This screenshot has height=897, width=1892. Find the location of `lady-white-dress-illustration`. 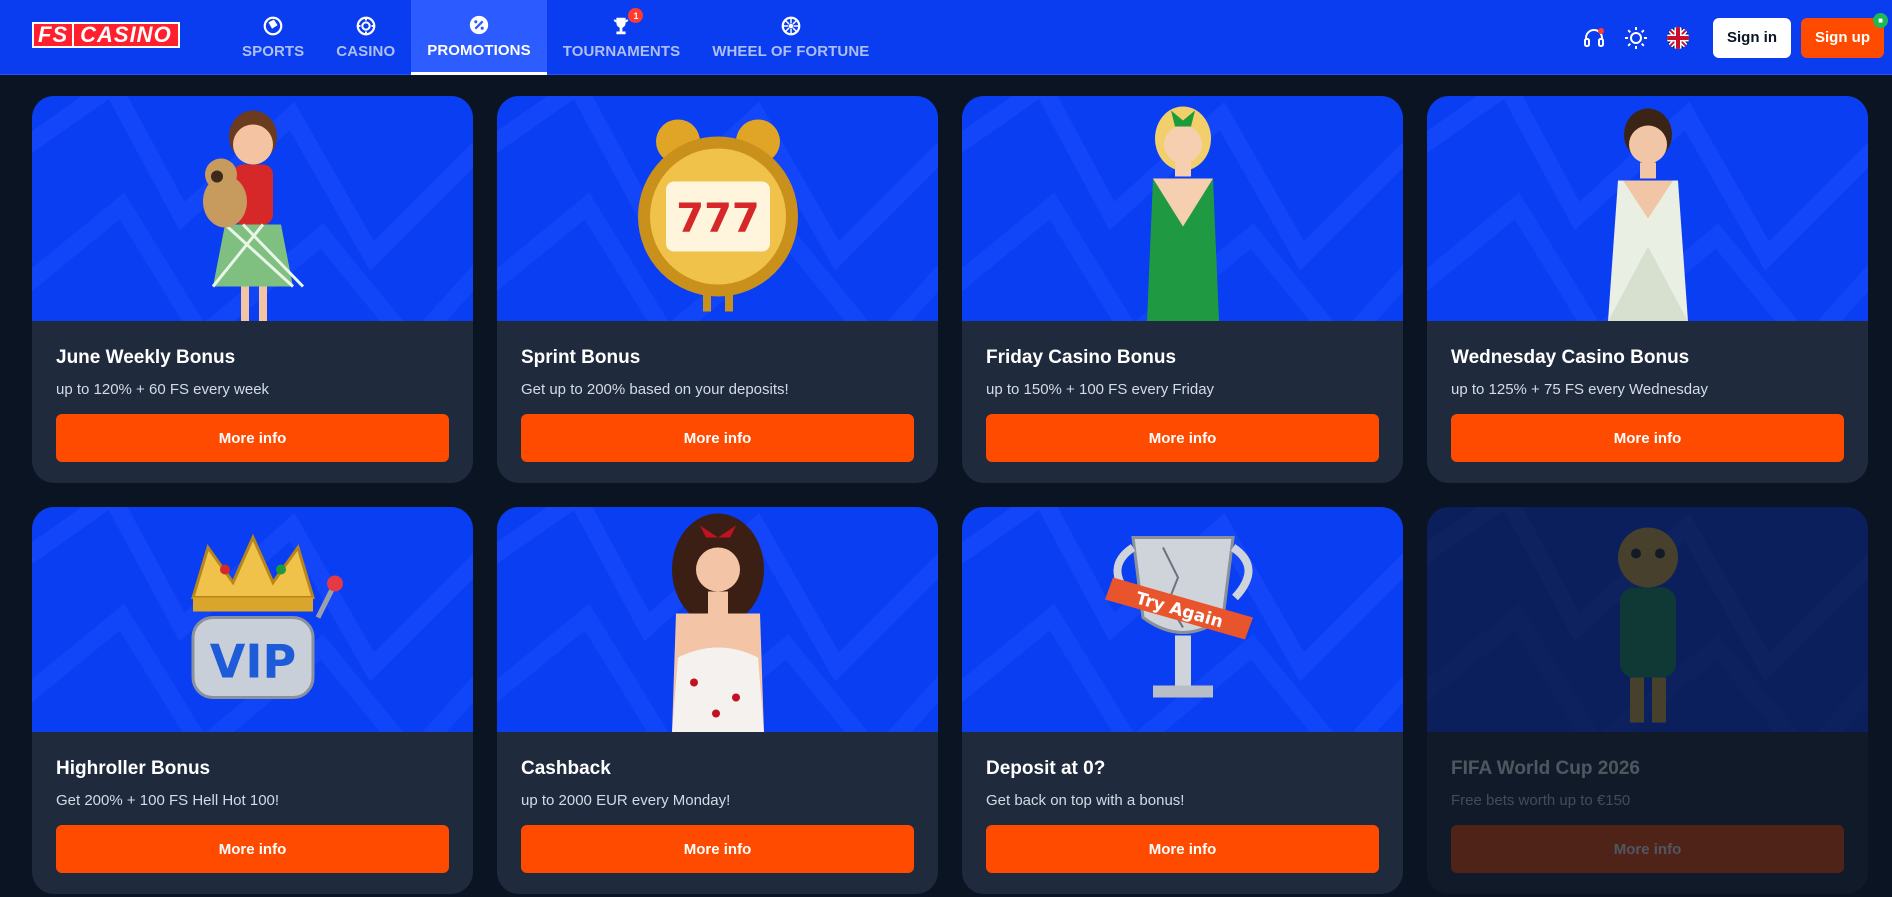

lady-white-dress-illustration is located at coordinates (1647, 214).